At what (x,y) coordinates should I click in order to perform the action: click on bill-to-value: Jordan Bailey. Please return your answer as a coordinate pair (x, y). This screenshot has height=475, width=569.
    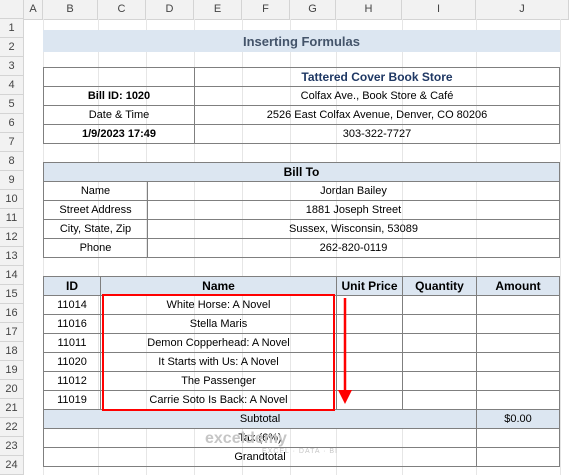
    Looking at the image, I should click on (353, 191).